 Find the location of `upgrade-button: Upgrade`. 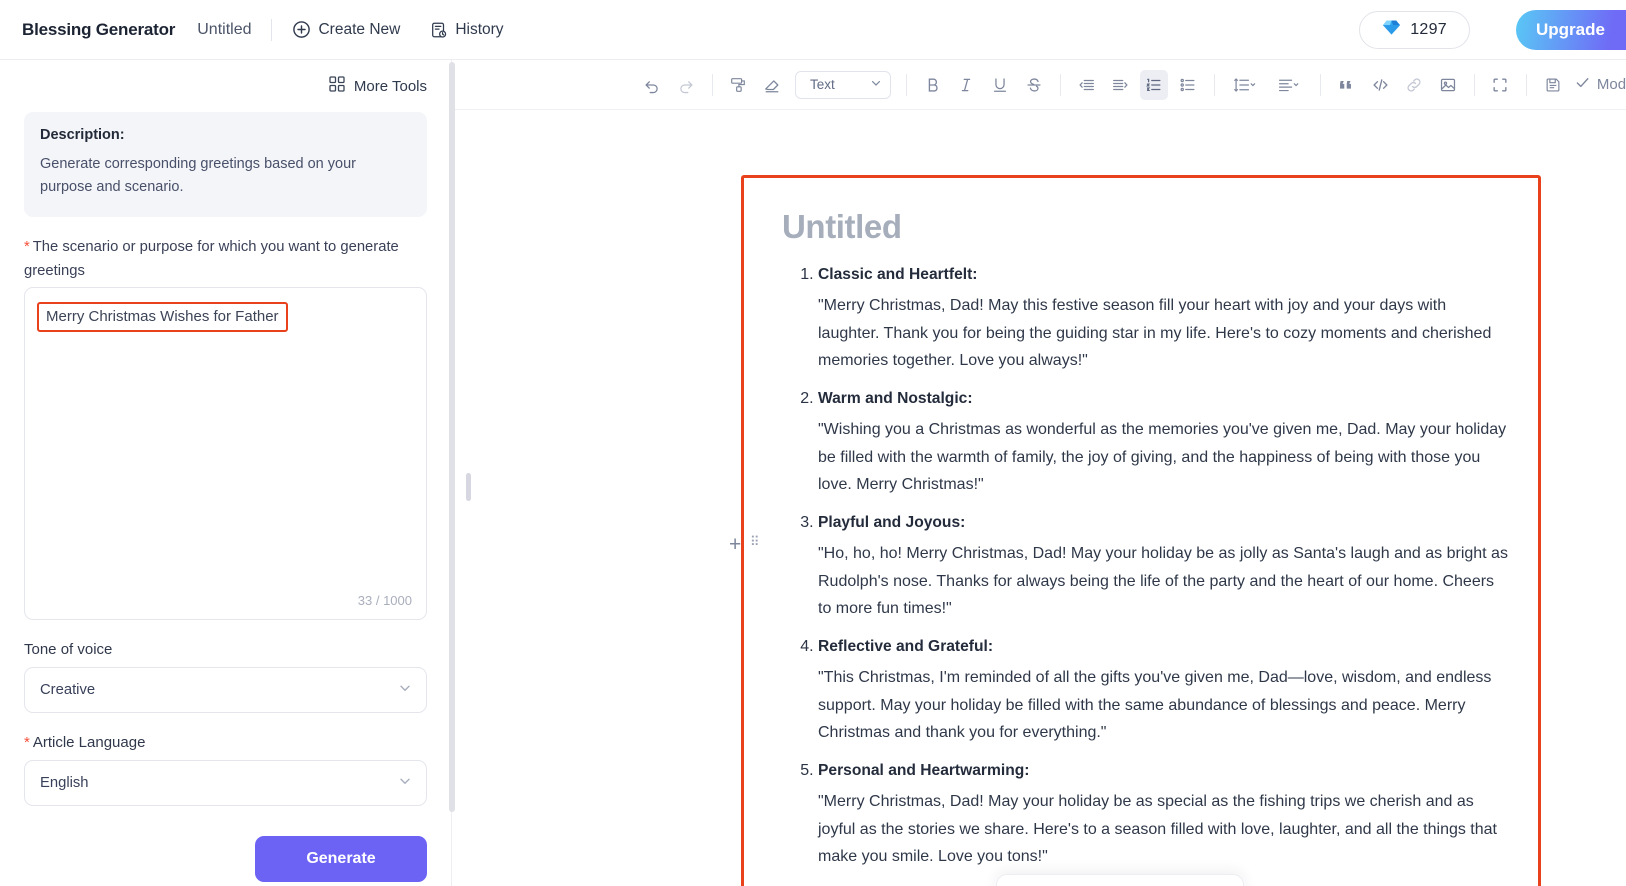

upgrade-button: Upgrade is located at coordinates (1571, 30).